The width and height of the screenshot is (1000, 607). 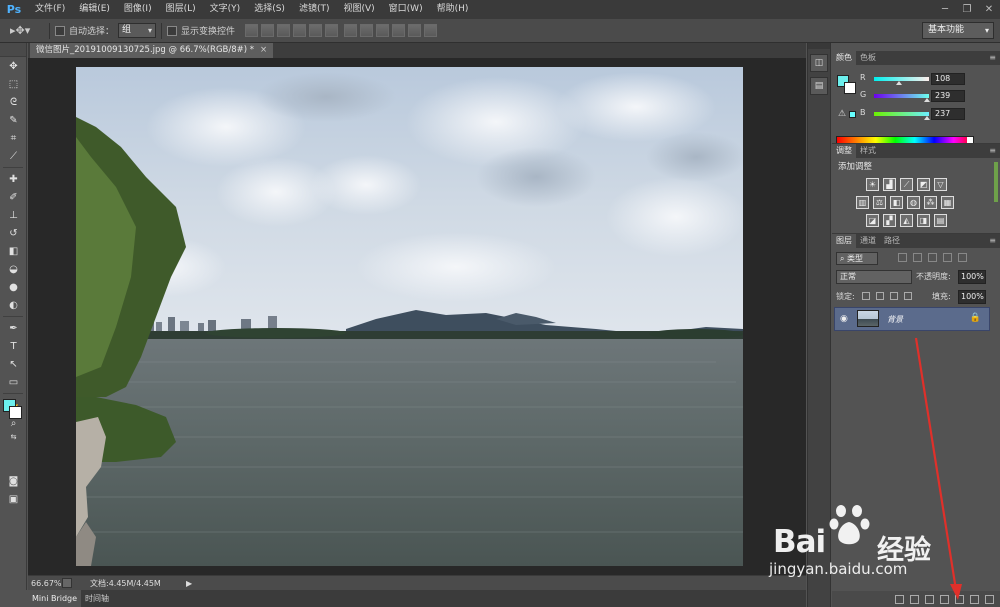 What do you see at coordinates (13, 328) in the screenshot?
I see `pen-tool-icon: ✒` at bounding box center [13, 328].